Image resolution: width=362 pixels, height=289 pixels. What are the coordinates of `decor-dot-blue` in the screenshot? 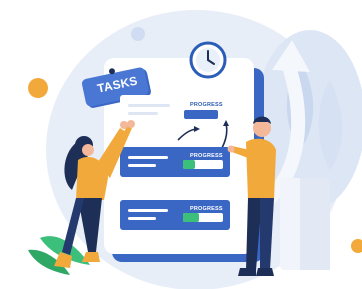 It's located at (138, 34).